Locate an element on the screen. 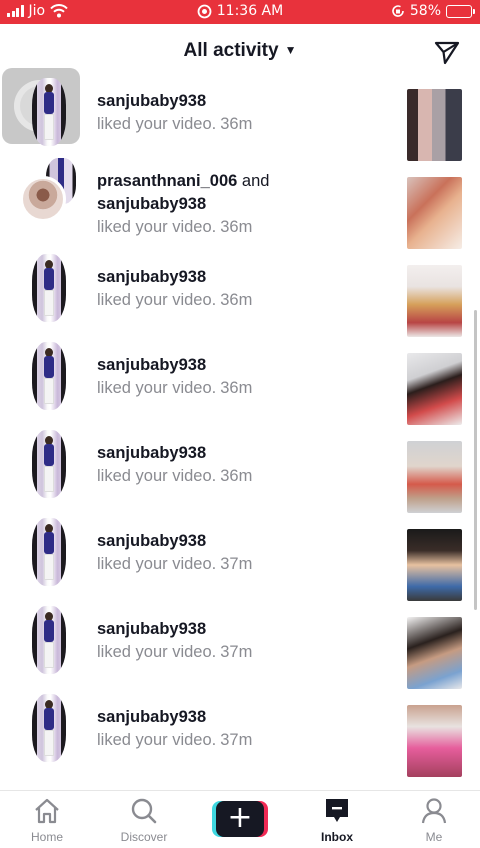 The height and width of the screenshot is (848, 480). create-button: + is located at coordinates (240, 819).